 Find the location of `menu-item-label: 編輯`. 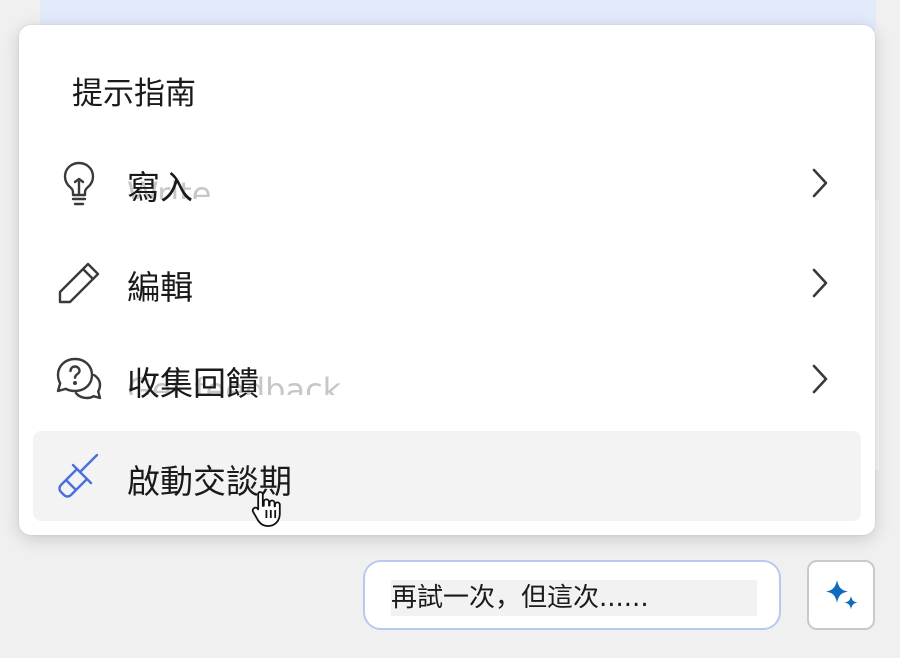

menu-item-label: 編輯 is located at coordinates (160, 287).